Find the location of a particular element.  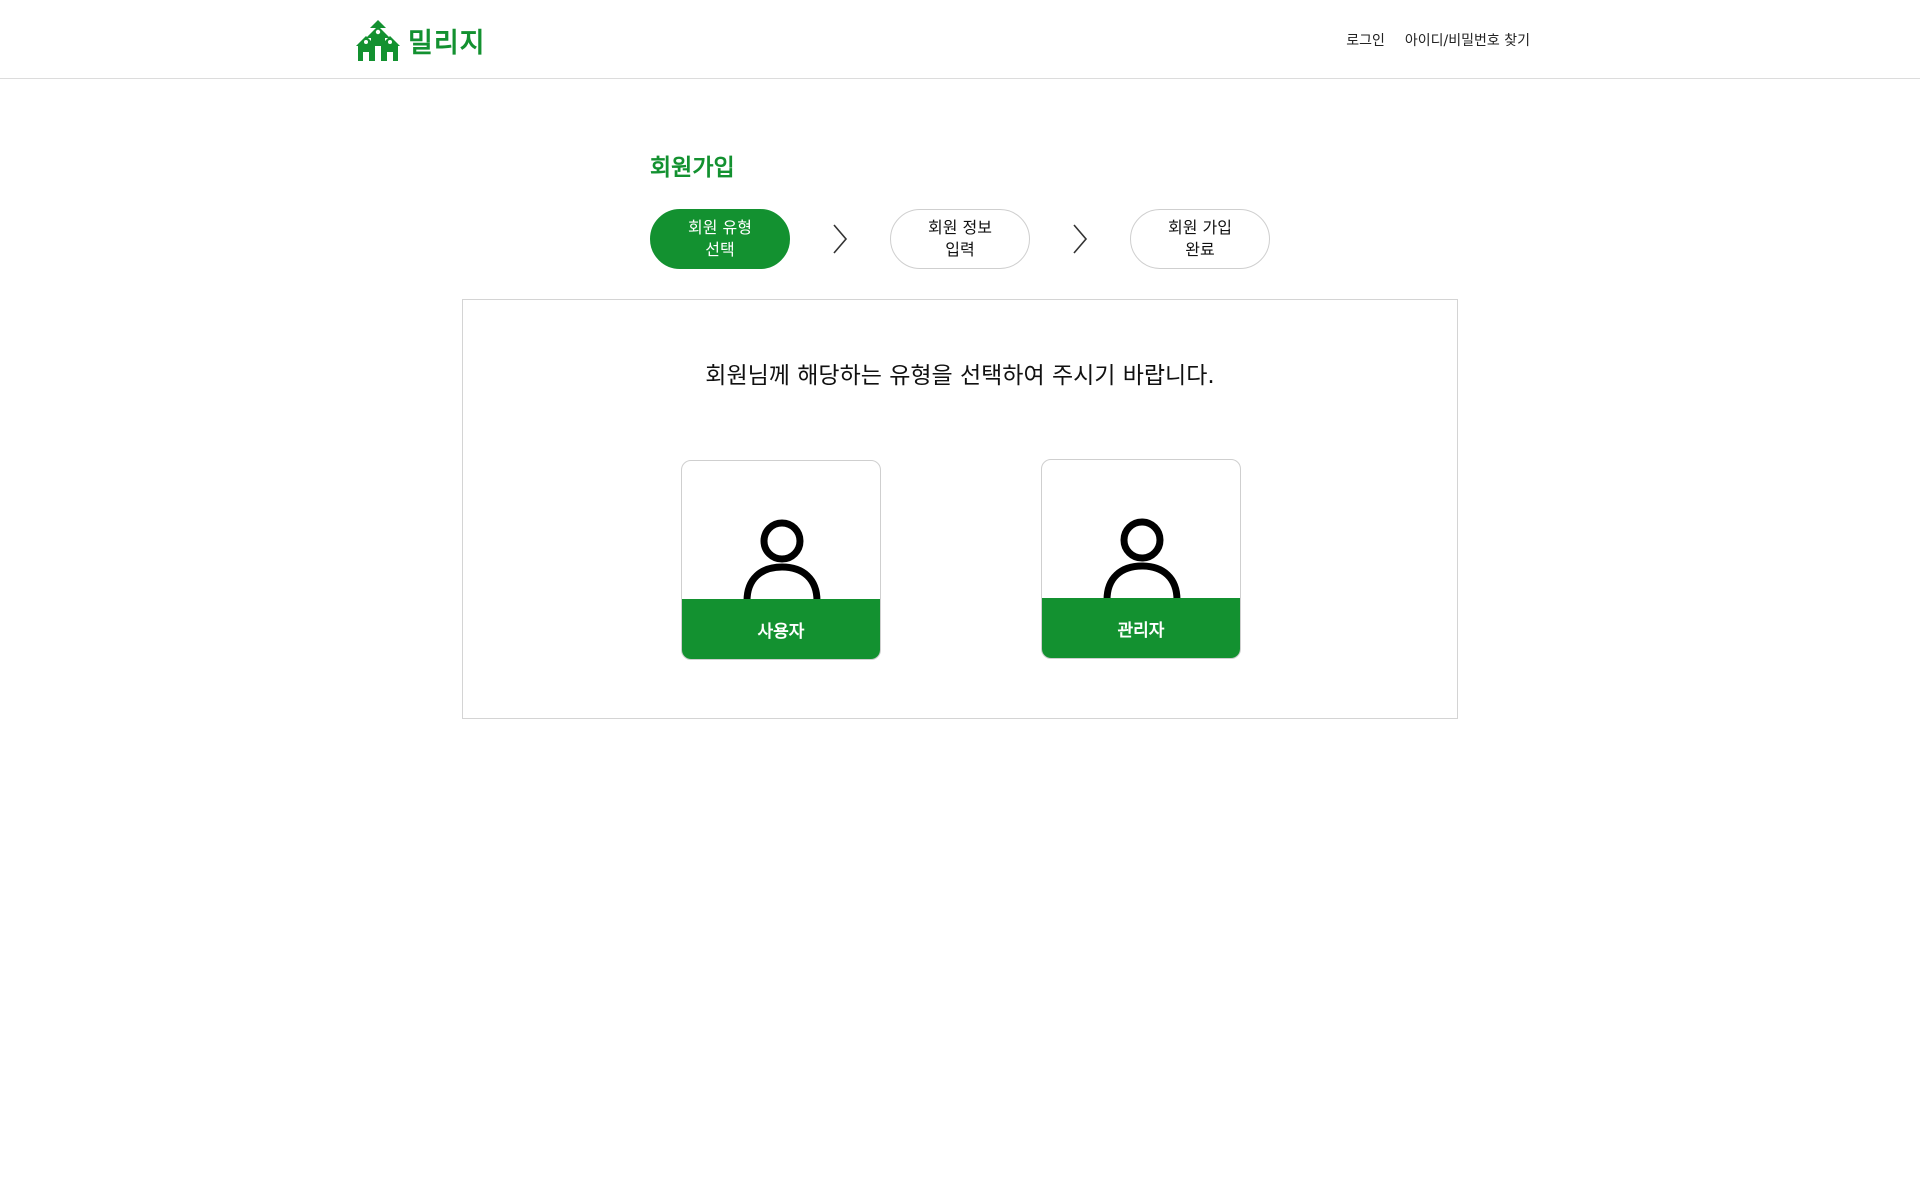

login-link: 로그인 is located at coordinates (1365, 40).